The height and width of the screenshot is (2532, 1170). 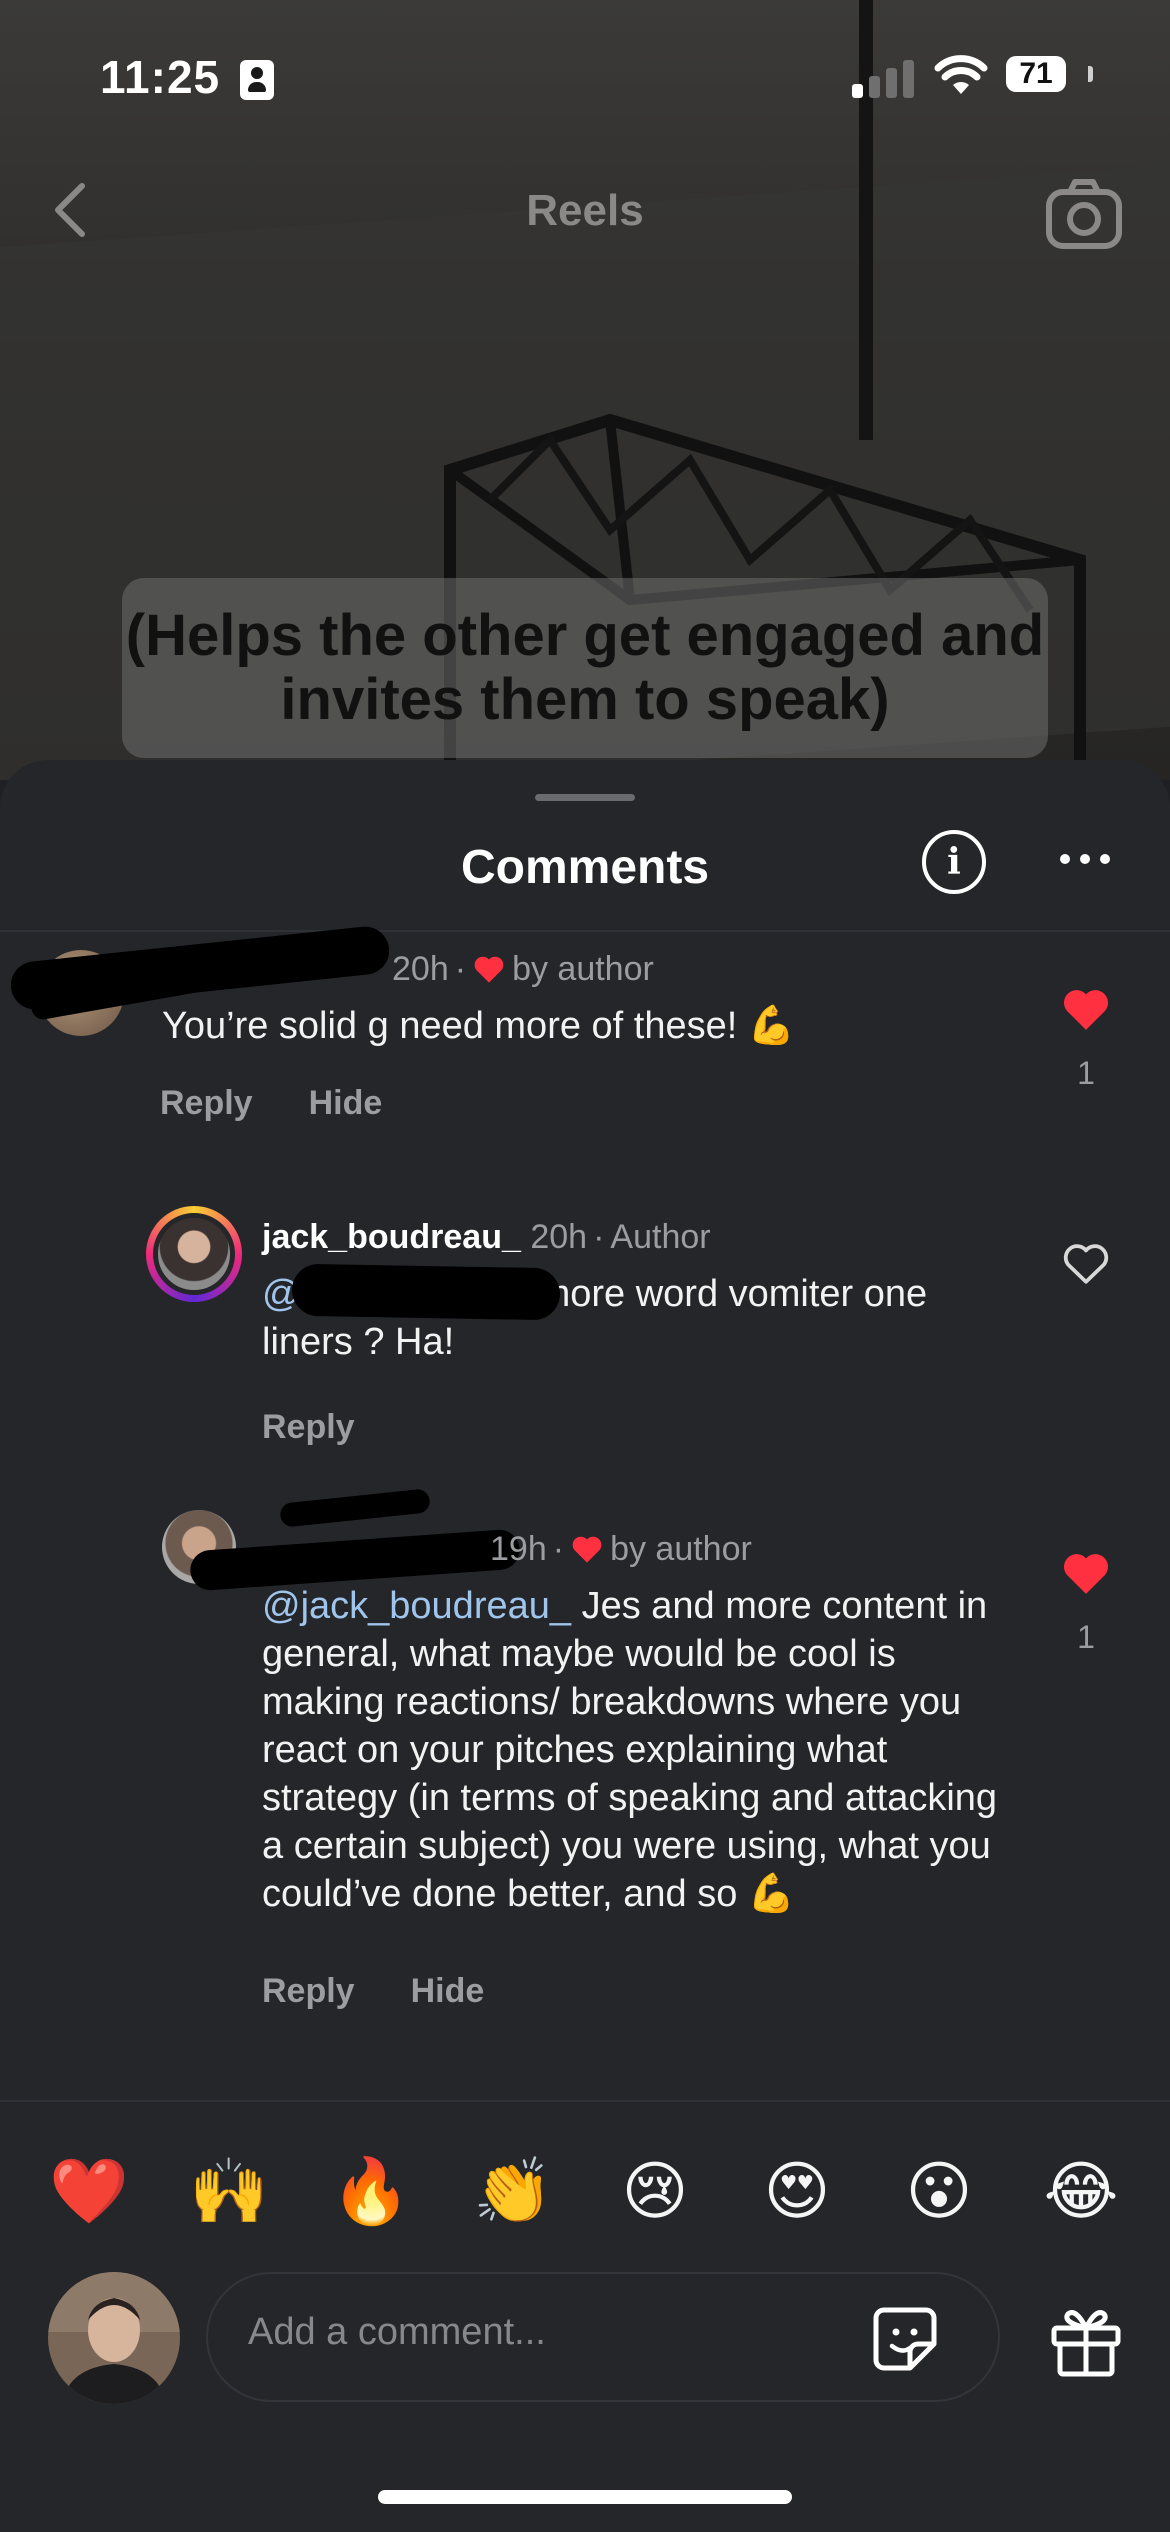 I want to click on camera-icon, so click(x=1084, y=214).